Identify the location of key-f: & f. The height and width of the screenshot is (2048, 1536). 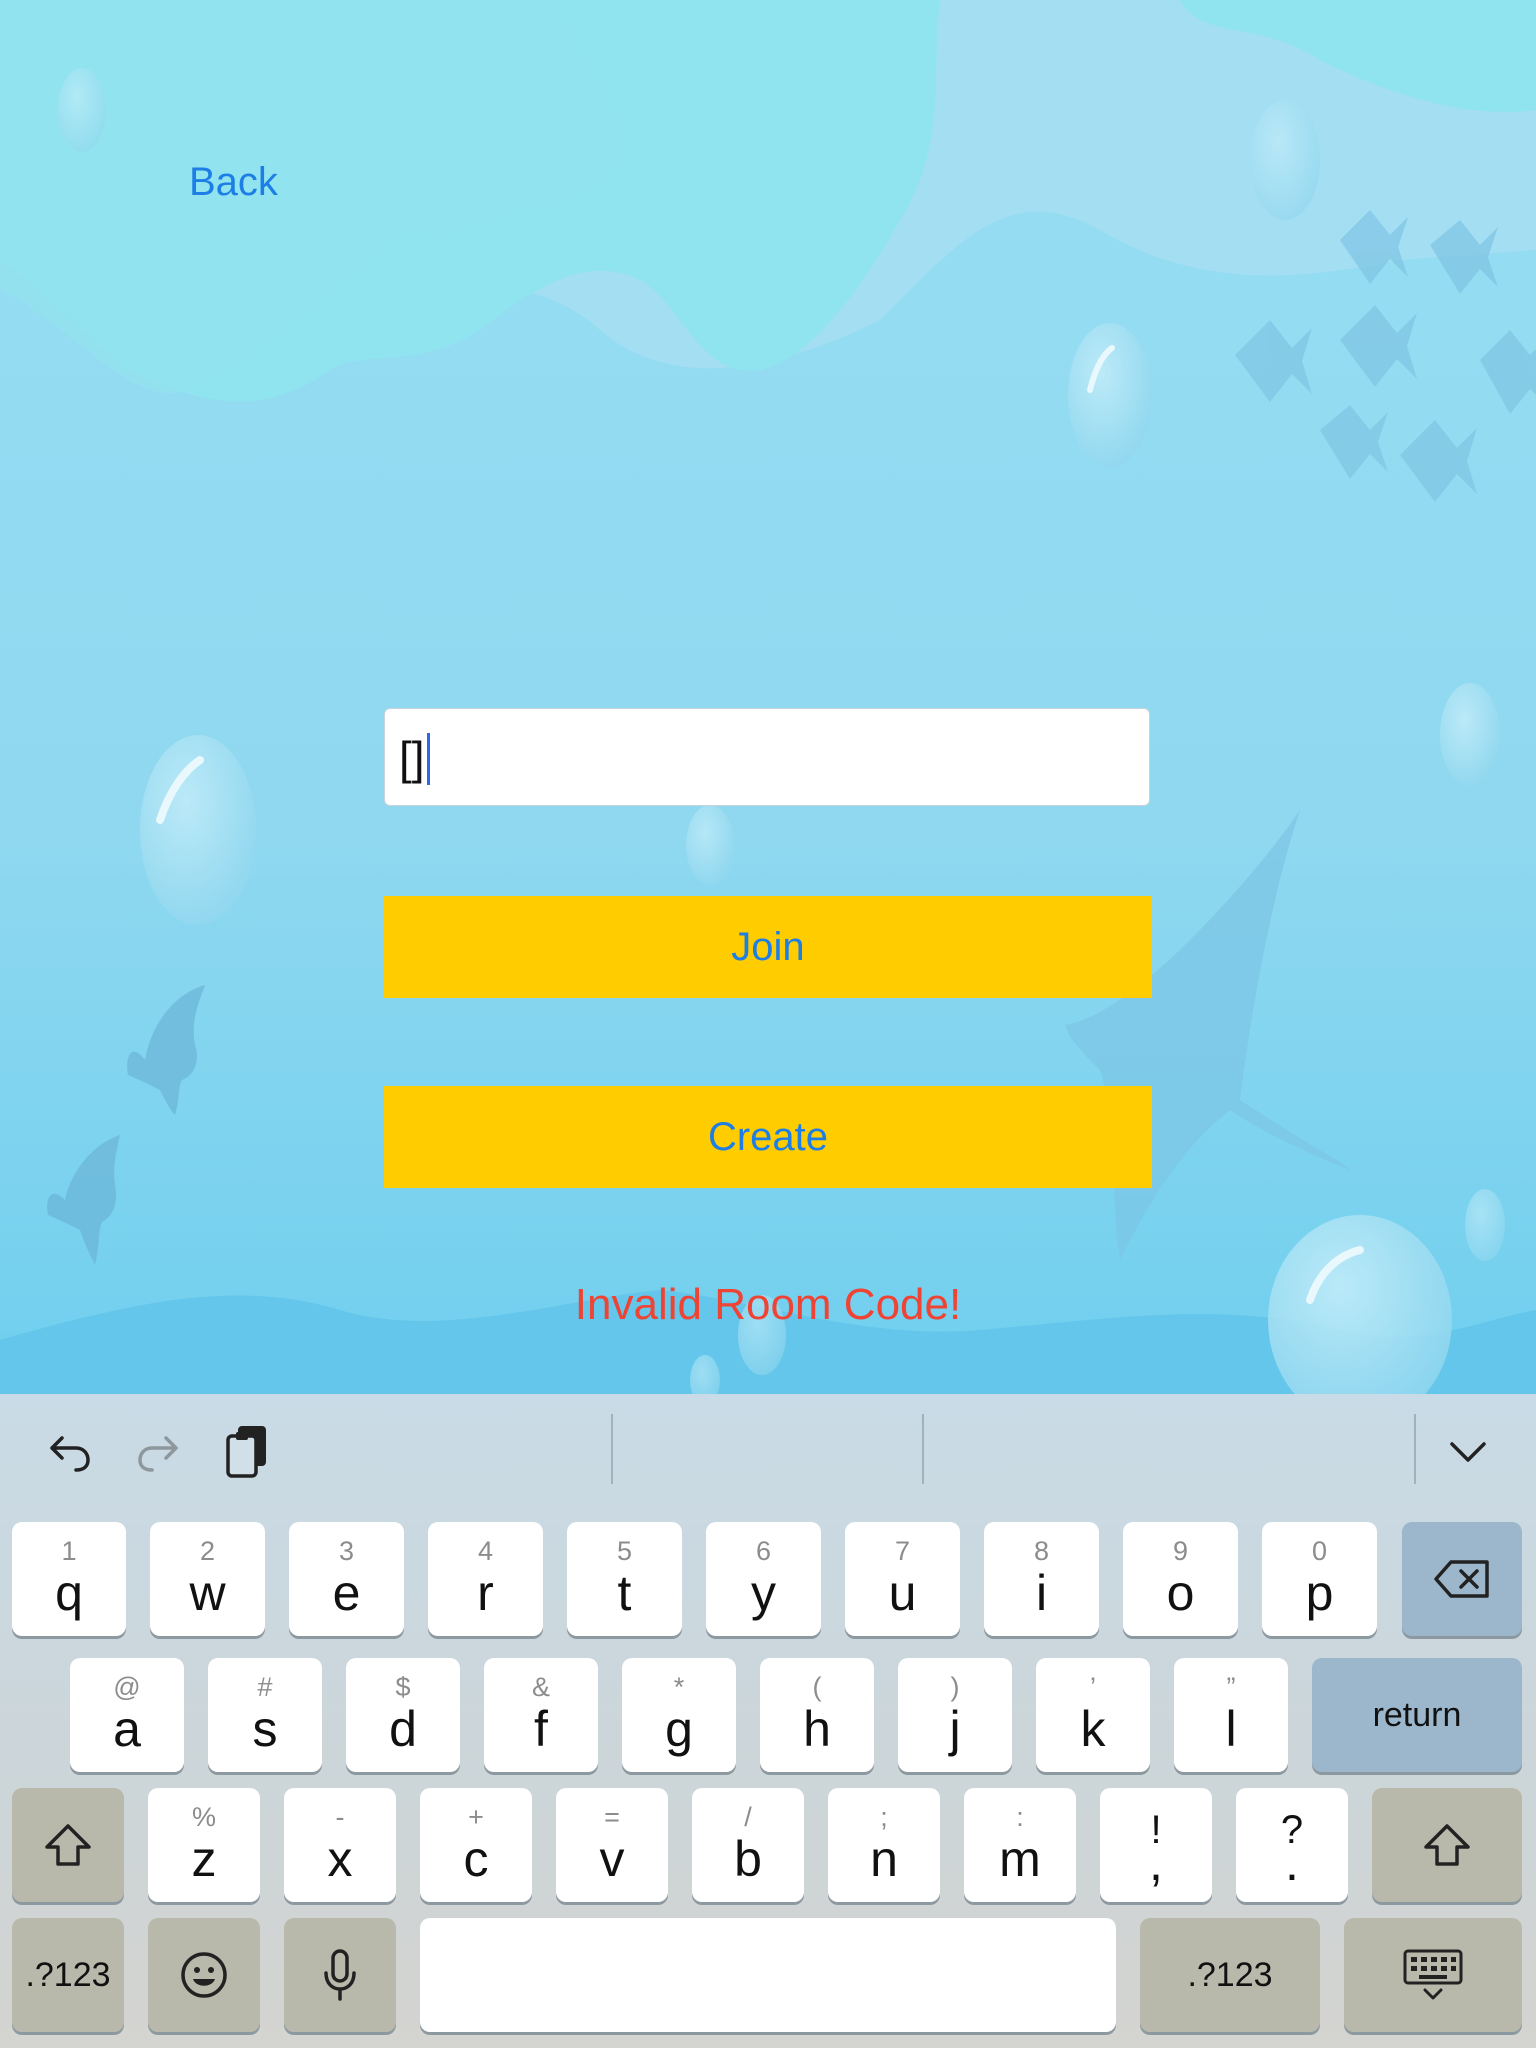
(541, 1715).